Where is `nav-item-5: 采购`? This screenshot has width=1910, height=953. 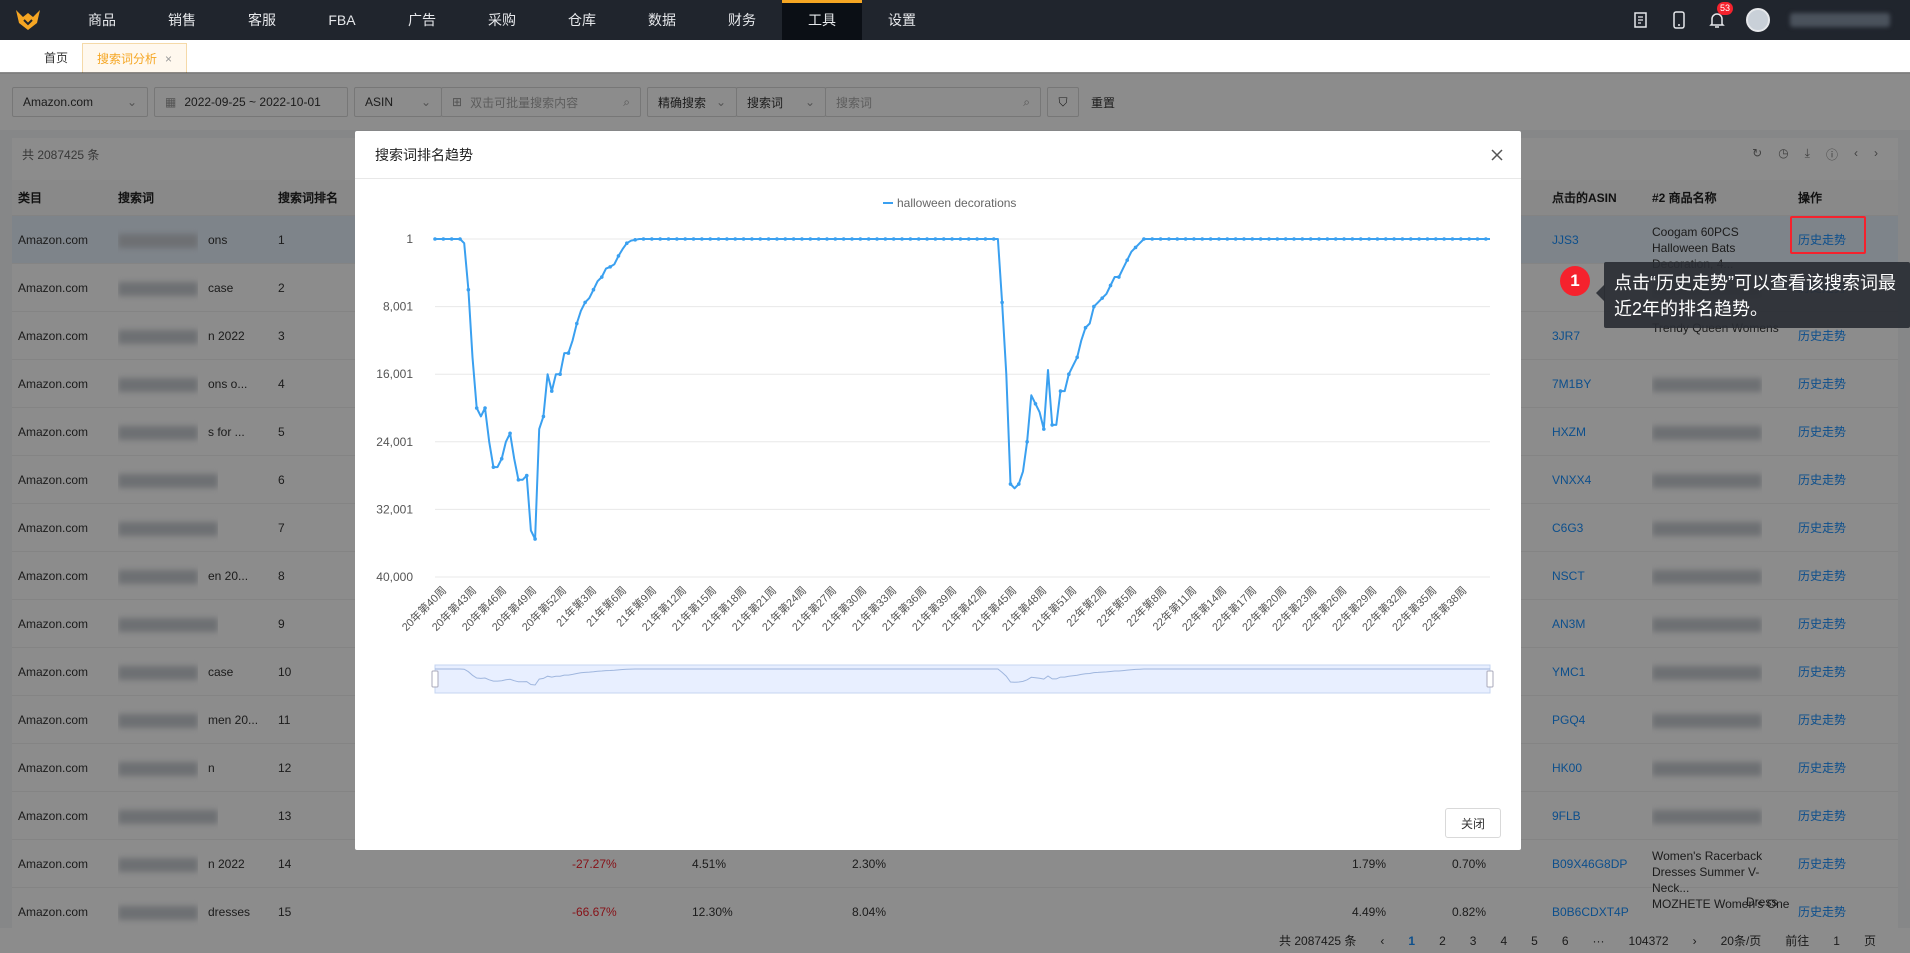
nav-item-5: 采购 is located at coordinates (502, 20).